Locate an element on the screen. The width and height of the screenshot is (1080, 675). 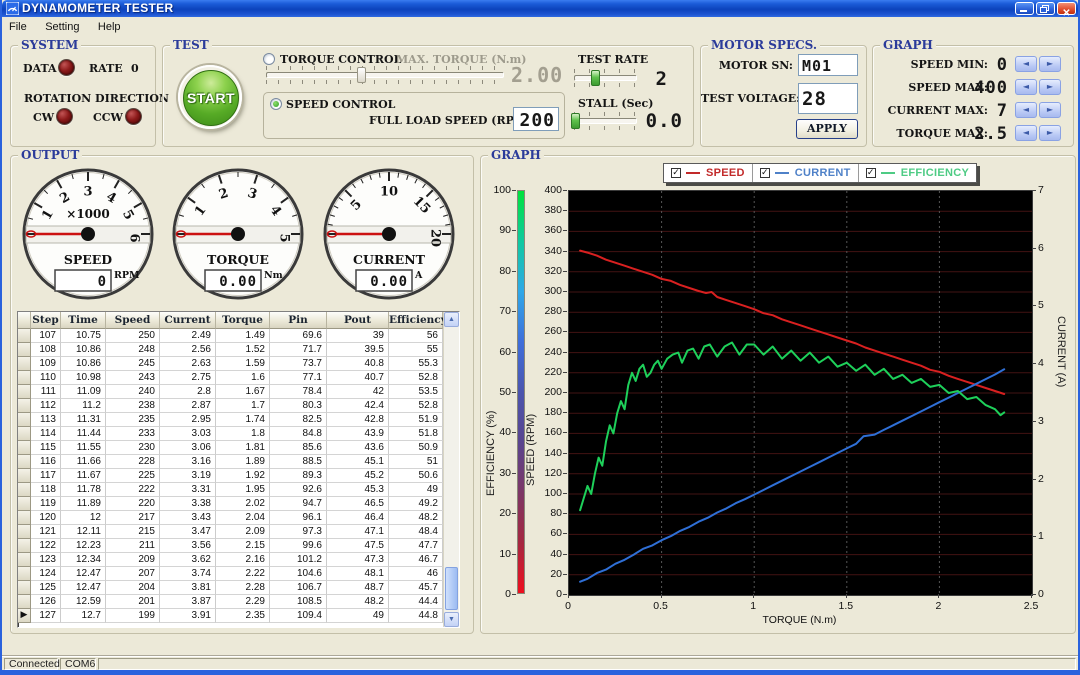
test-rate-label: TEST RATE is located at coordinates (613, 59).